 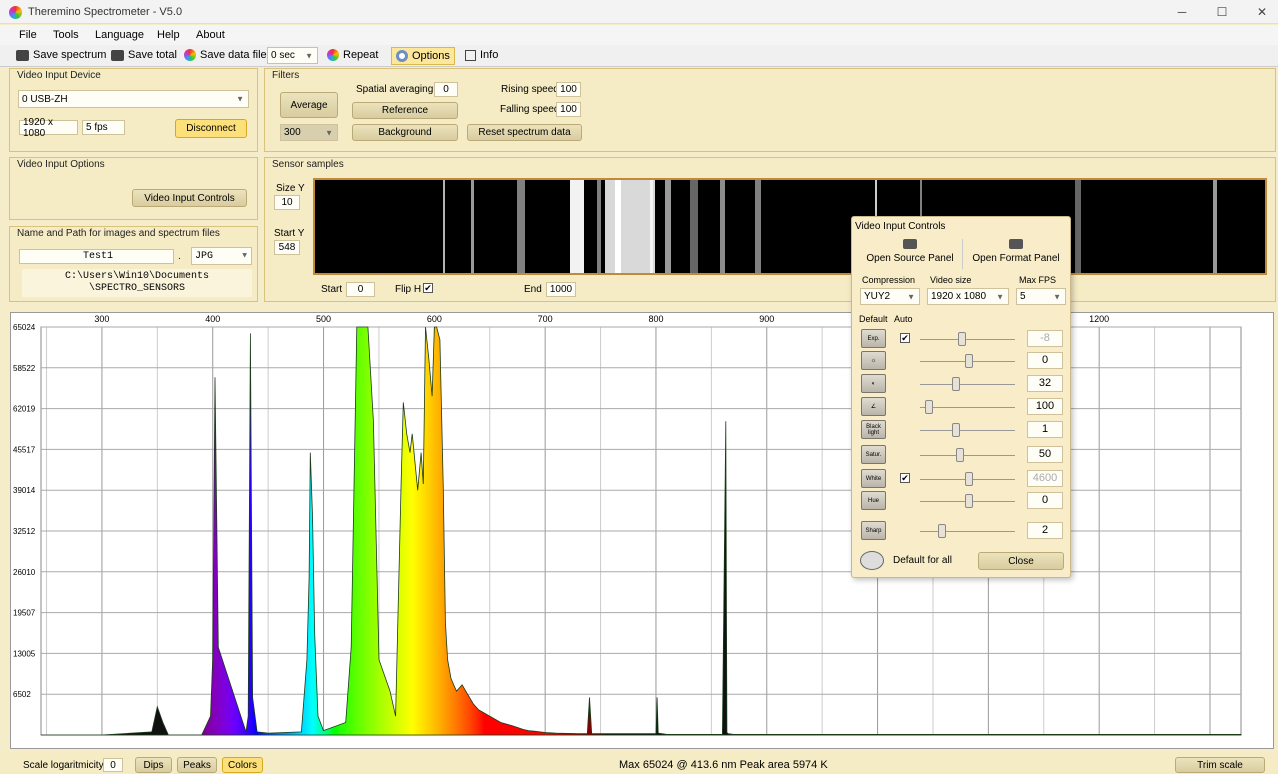 What do you see at coordinates (968, 296) in the screenshot?
I see `video-size-select: 1920 x 1080 ▼` at bounding box center [968, 296].